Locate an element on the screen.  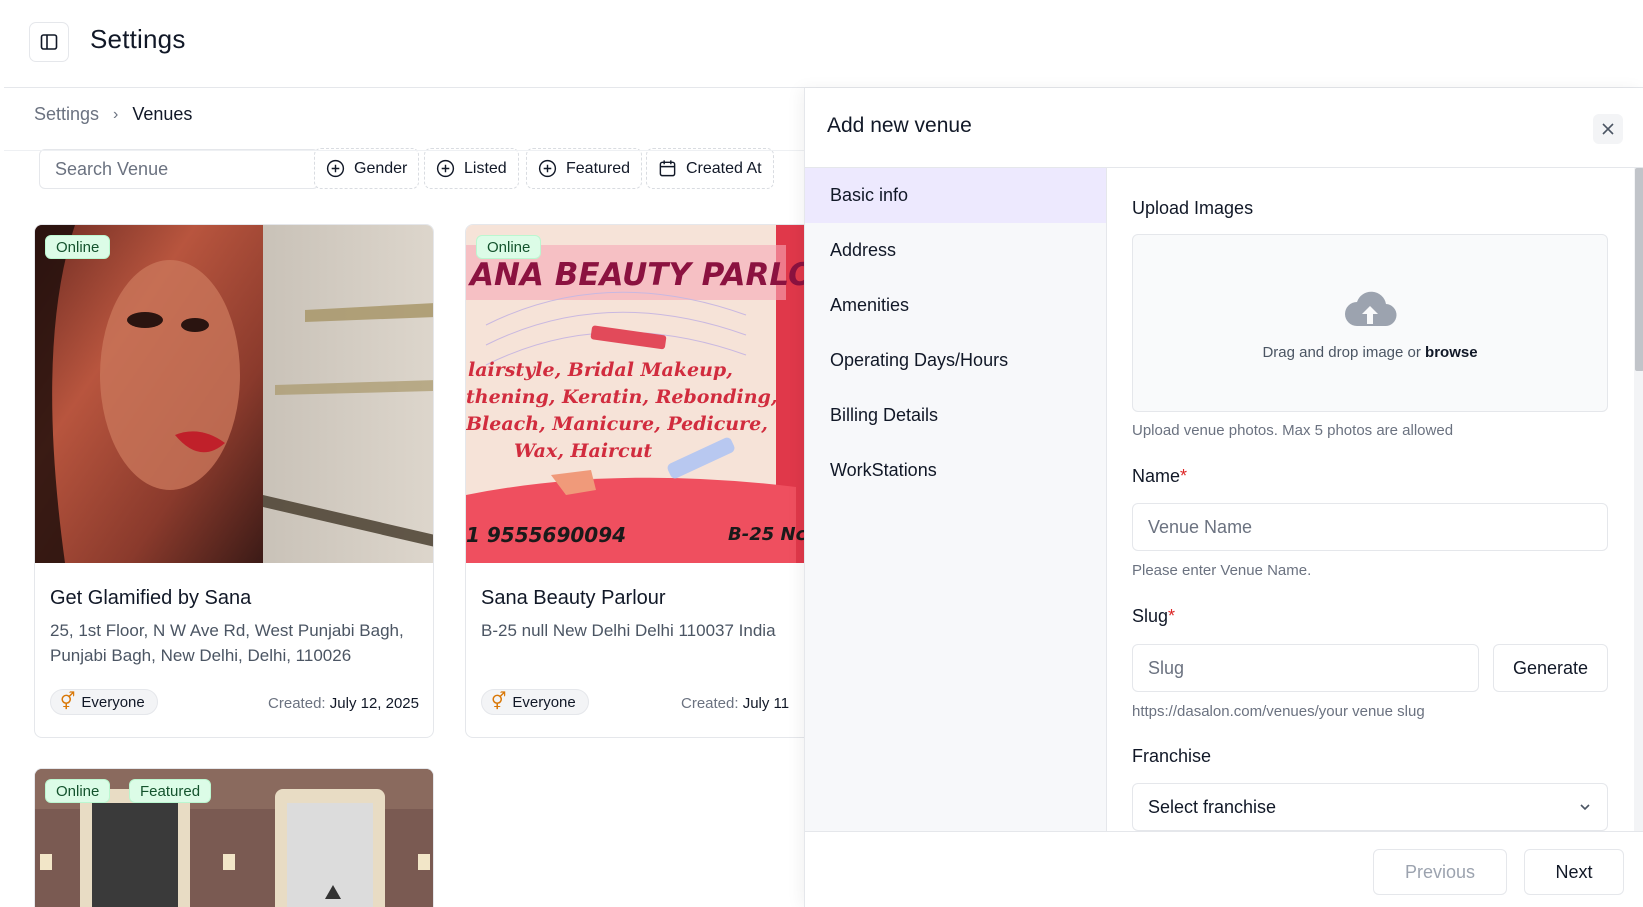
created-date: Created: July 12, 2025 is located at coordinates (343, 703).